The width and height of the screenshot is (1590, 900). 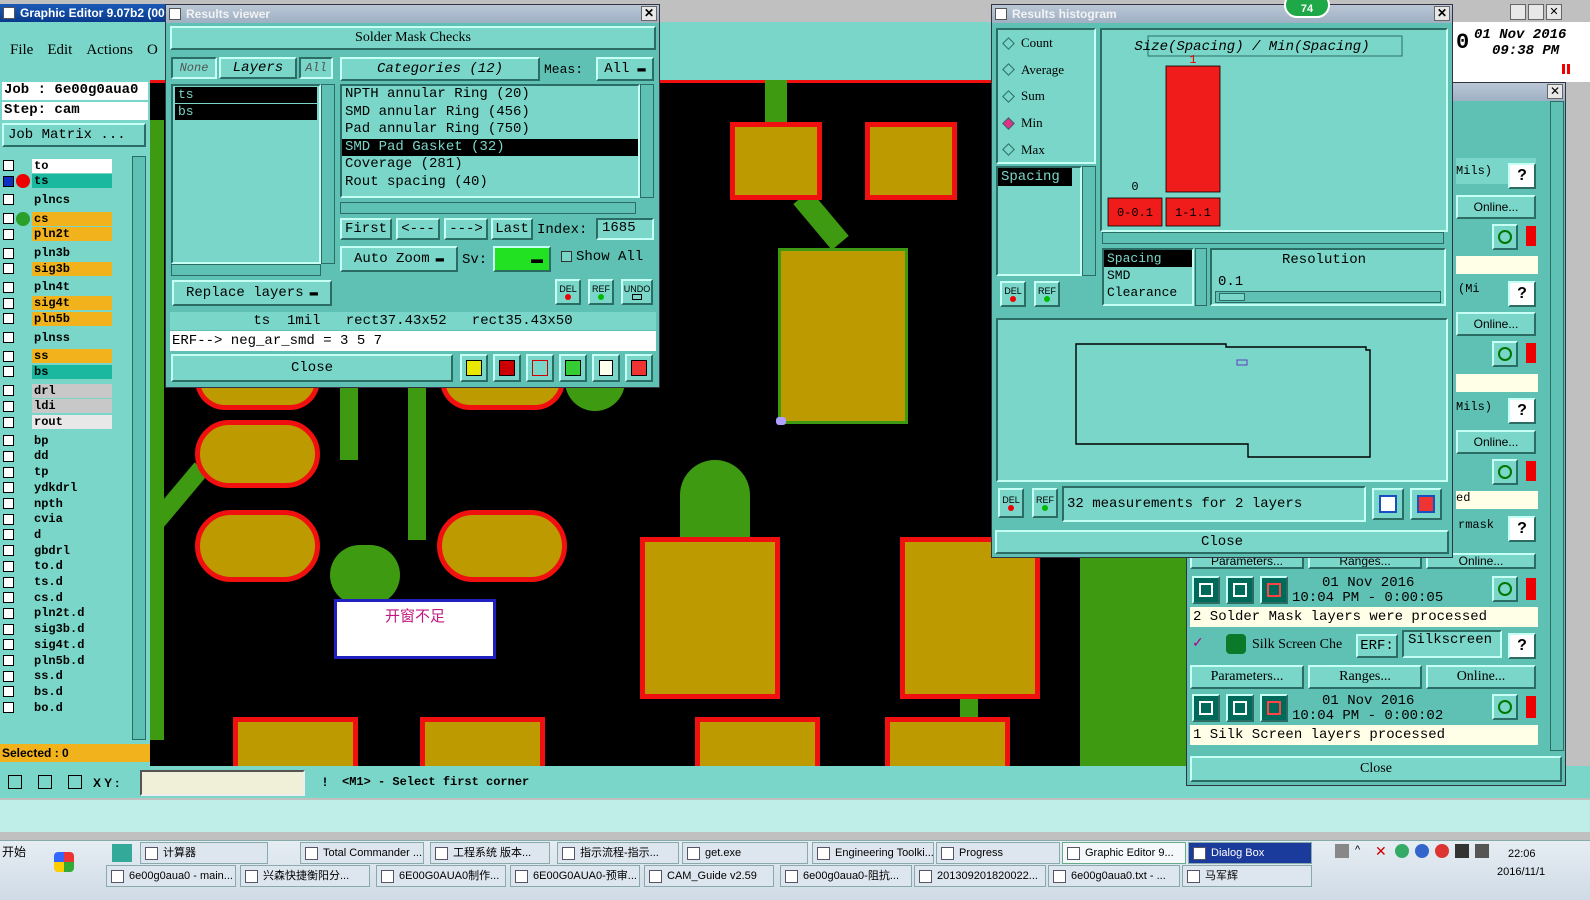 I want to click on taskbar-button: Progress, so click(x=998, y=853).